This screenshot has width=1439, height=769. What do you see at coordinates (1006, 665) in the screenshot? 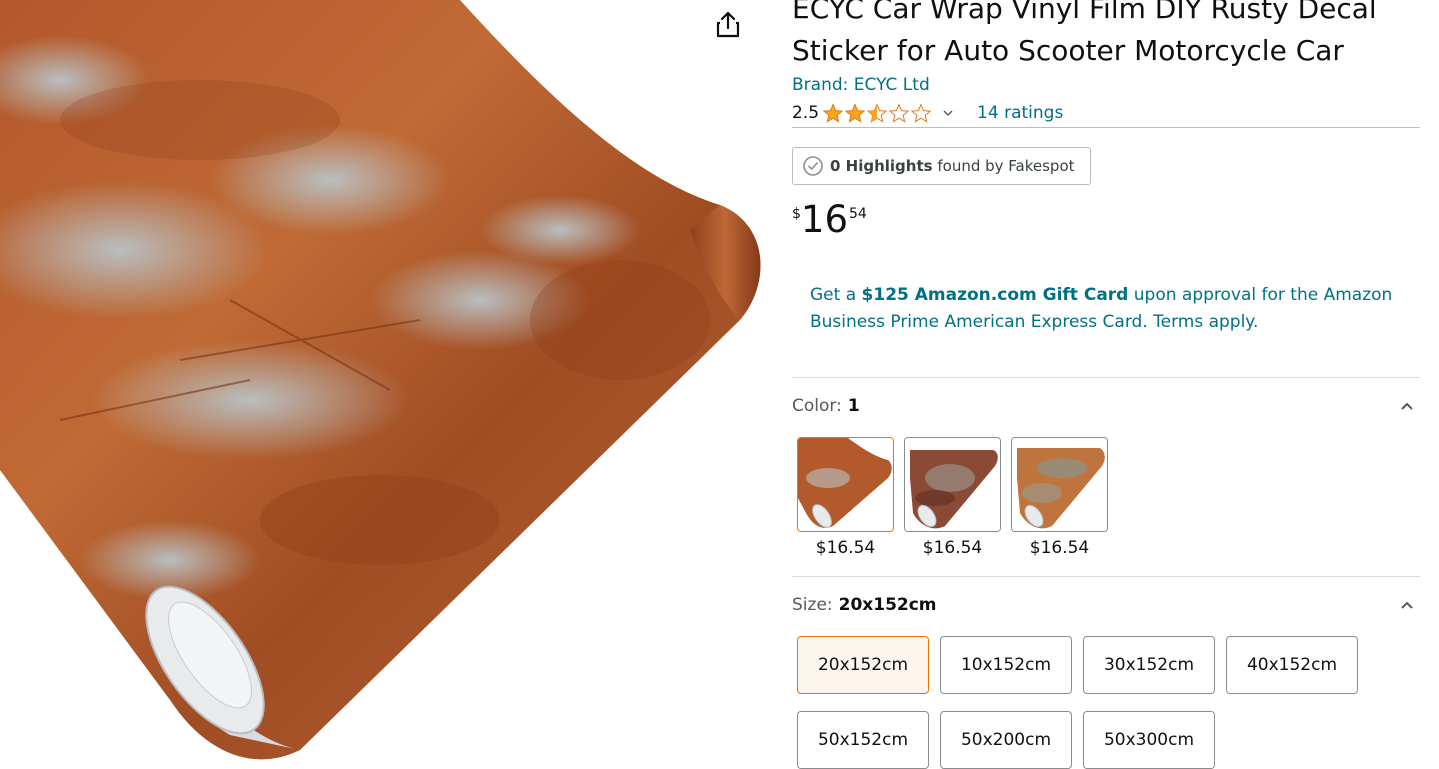
I see `size-option-10x152cm: 10x152cm` at bounding box center [1006, 665].